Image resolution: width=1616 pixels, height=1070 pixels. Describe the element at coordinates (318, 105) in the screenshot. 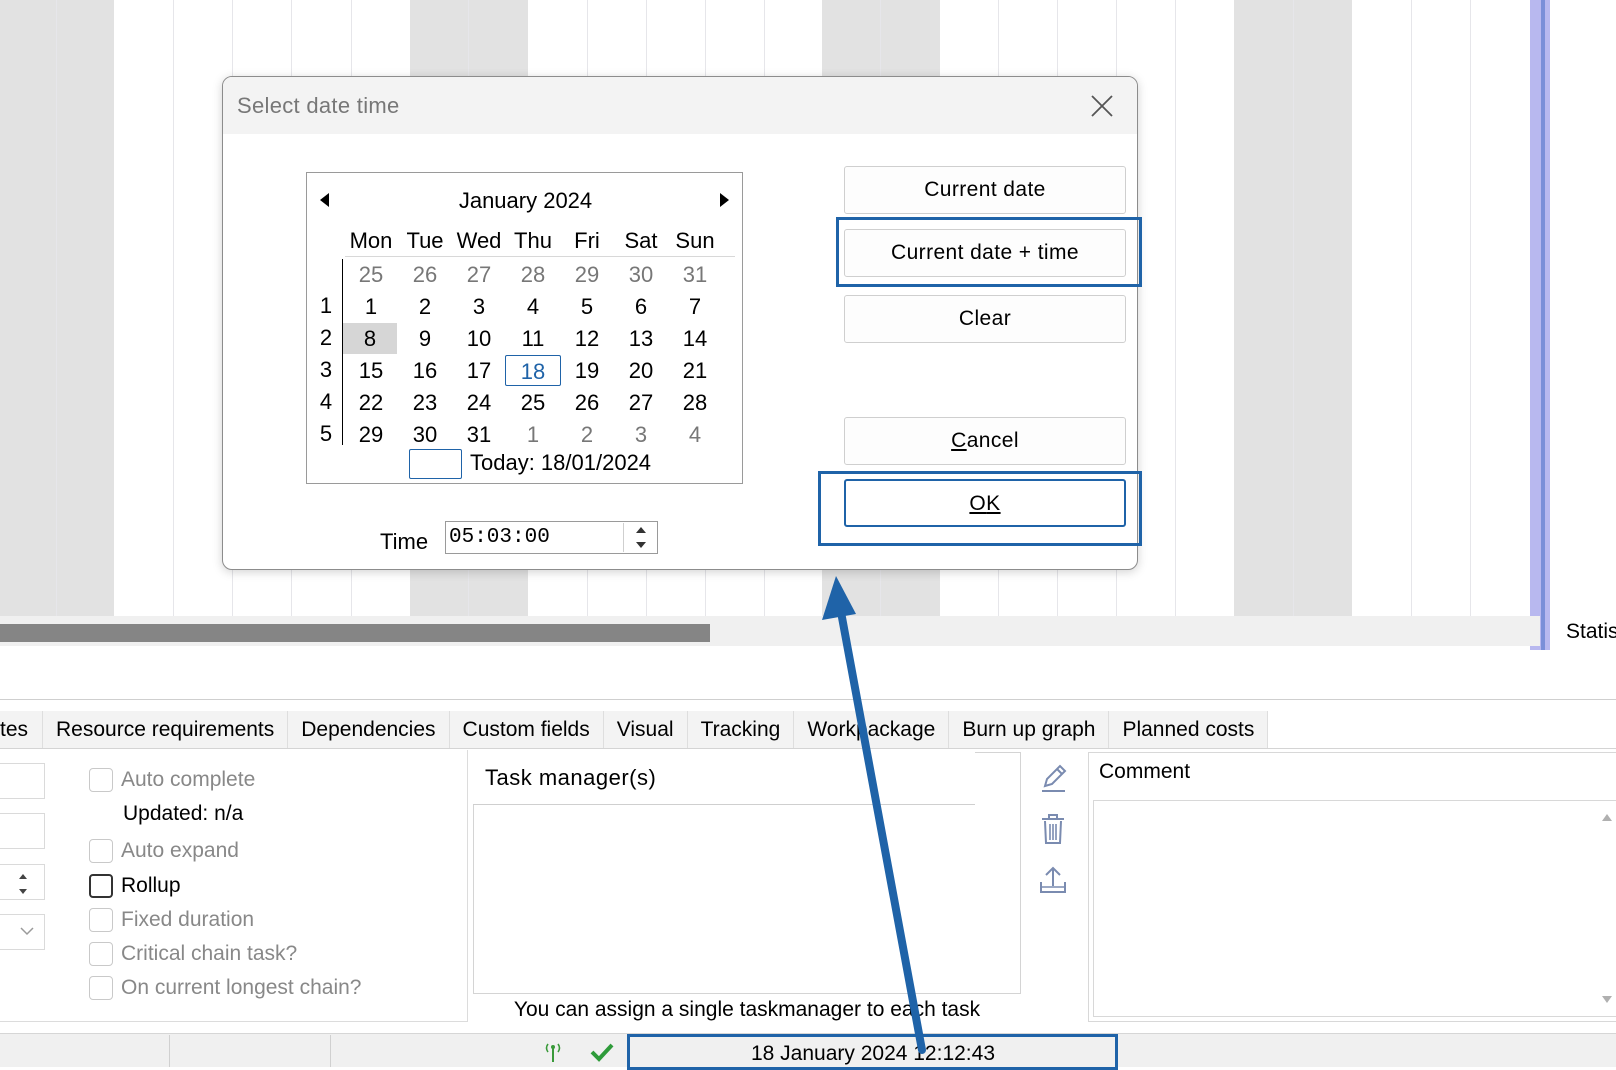

I see `dialog-title: Select date time` at that location.